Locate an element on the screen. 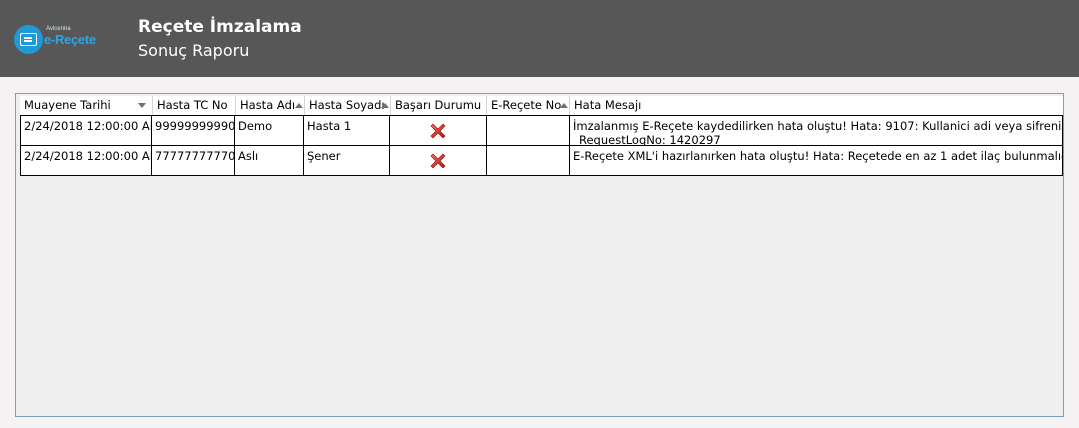 This screenshot has width=1079, height=428. column-header-e-recete-no: E-Reçete No is located at coordinates (528, 105).